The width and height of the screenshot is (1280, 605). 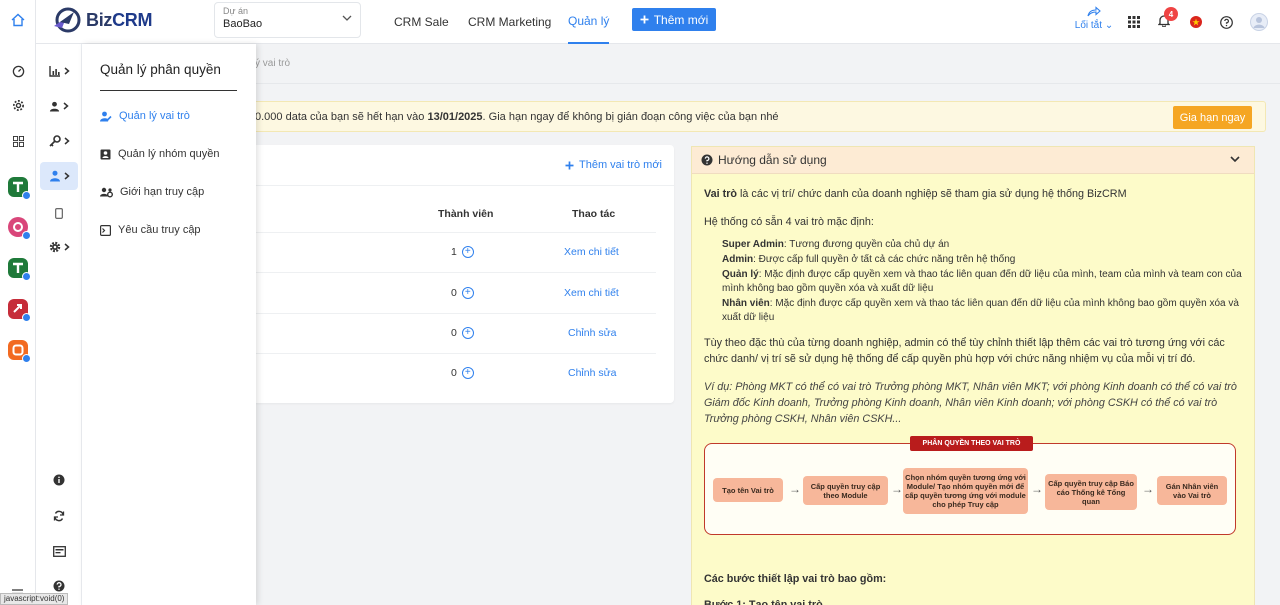 I want to click on app-rail, so click(x=18, y=302).